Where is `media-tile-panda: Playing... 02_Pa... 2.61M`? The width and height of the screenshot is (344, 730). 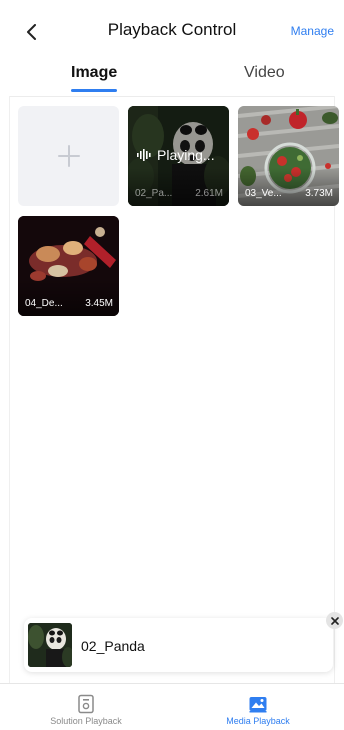
media-tile-panda: Playing... 02_Pa... 2.61M is located at coordinates (178, 156).